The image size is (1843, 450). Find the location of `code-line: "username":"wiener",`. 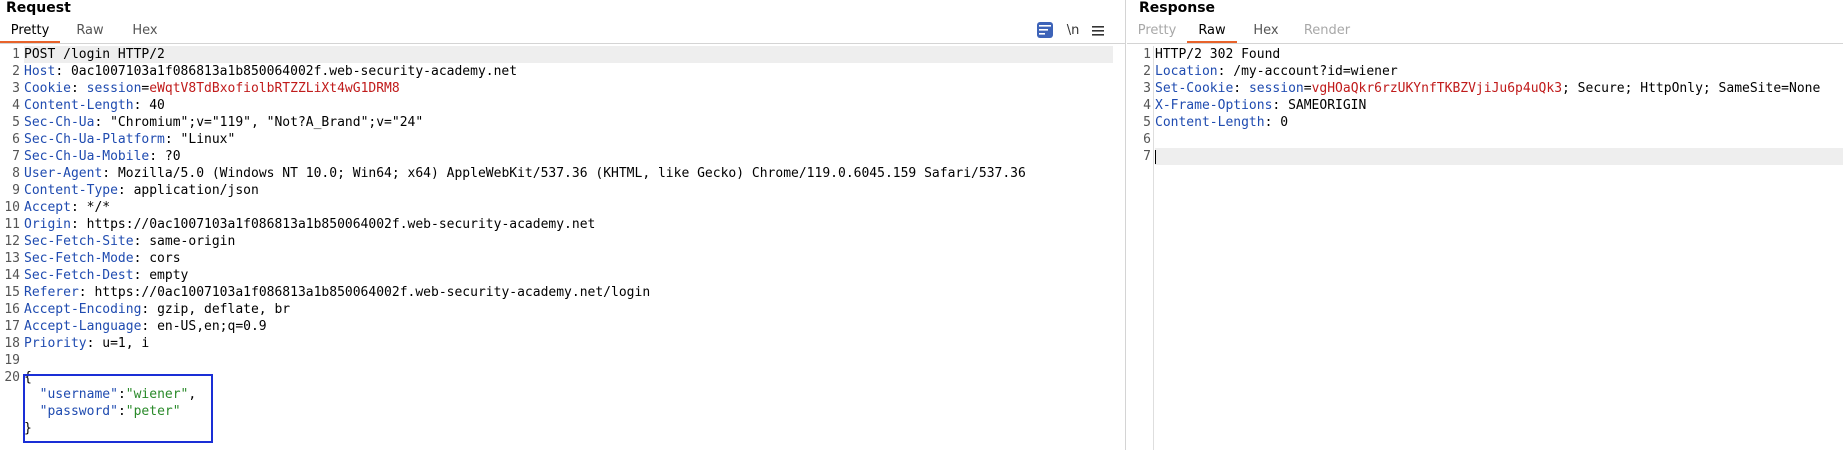

code-line: "username":"wiener", is located at coordinates (118, 394).